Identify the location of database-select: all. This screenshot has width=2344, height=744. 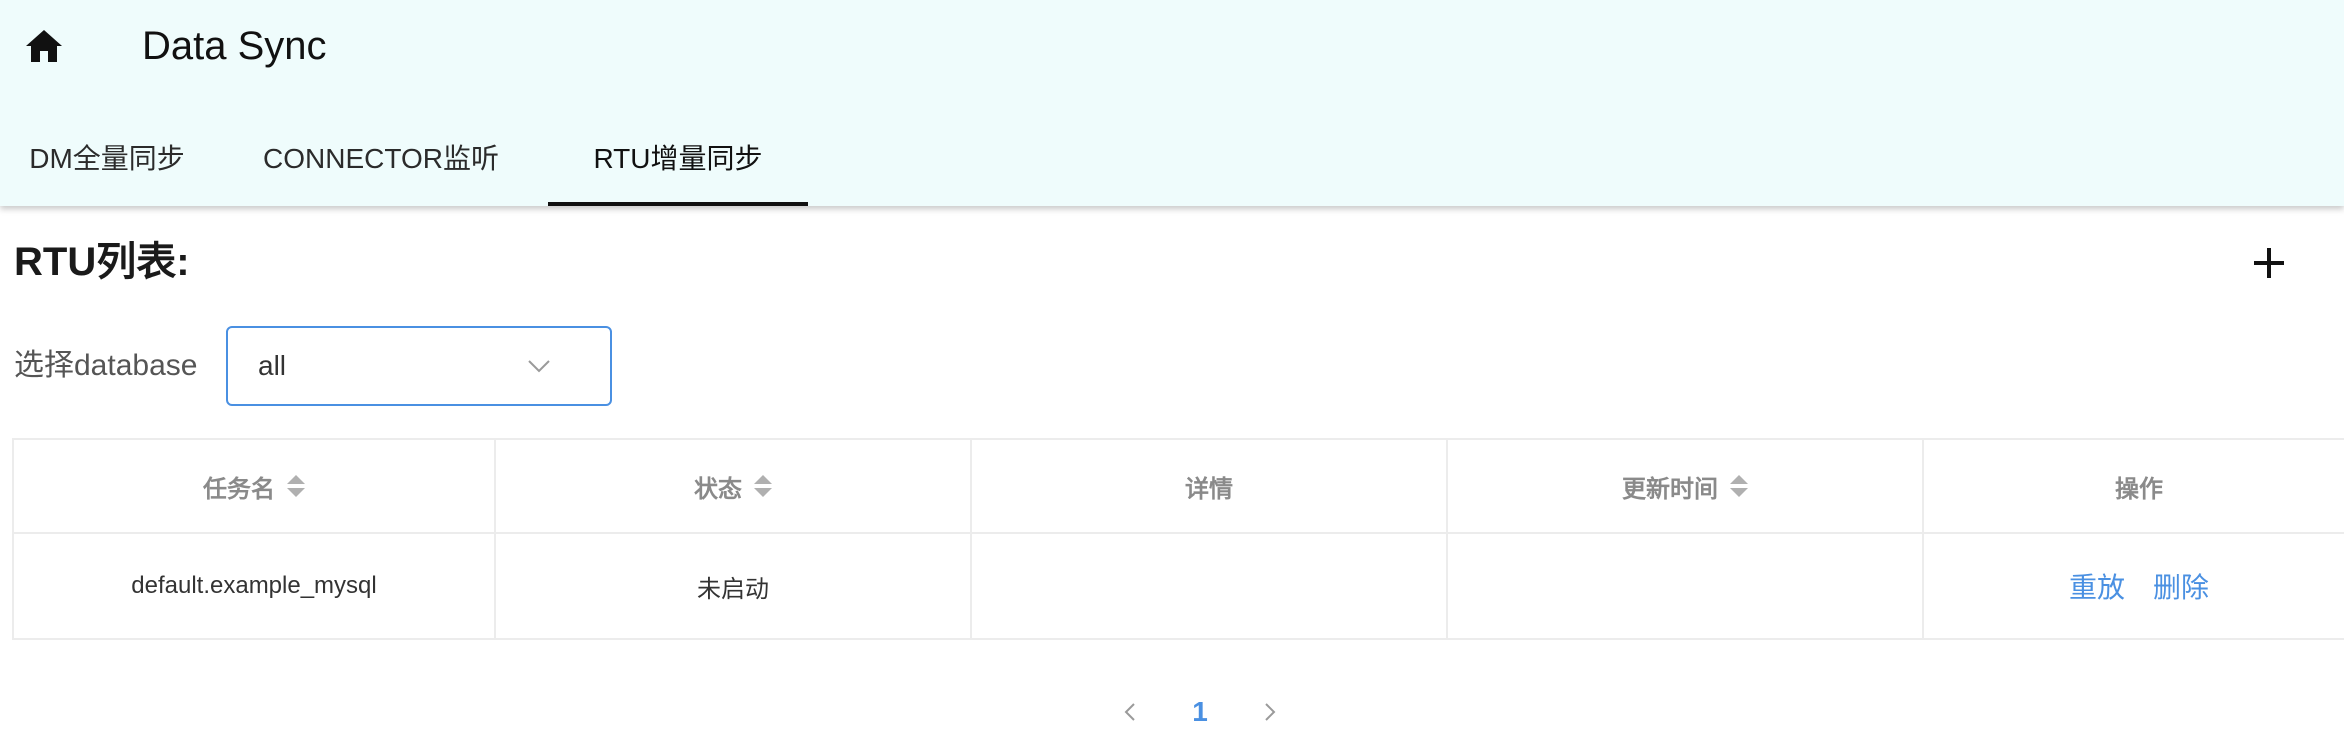
(419, 366).